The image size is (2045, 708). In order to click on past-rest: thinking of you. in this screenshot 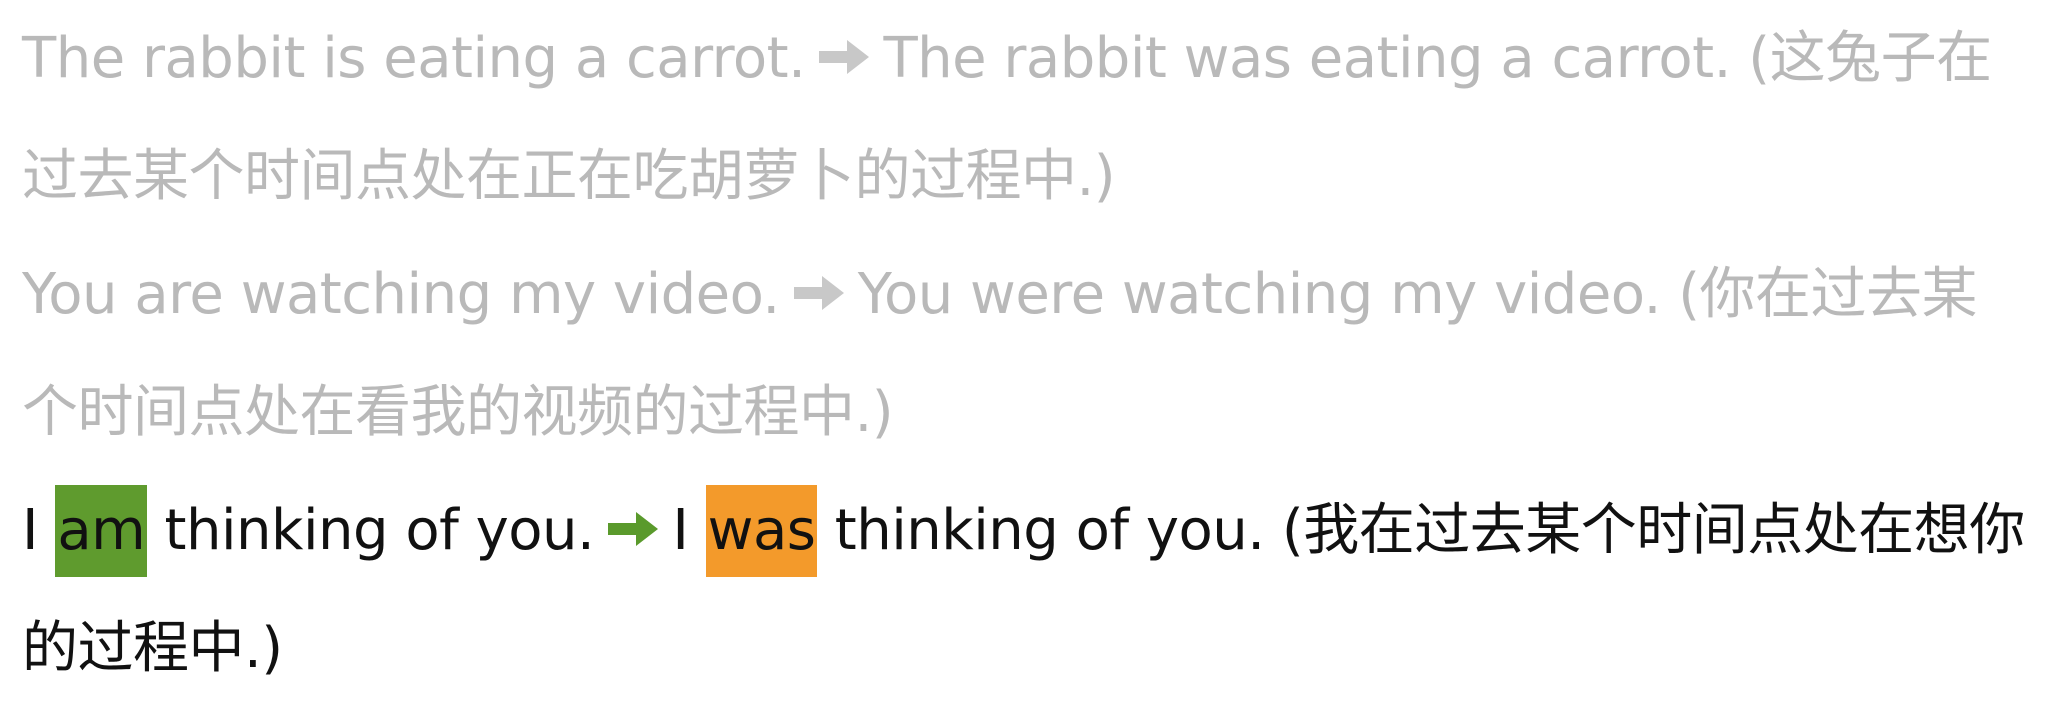, I will do `click(1049, 530)`.